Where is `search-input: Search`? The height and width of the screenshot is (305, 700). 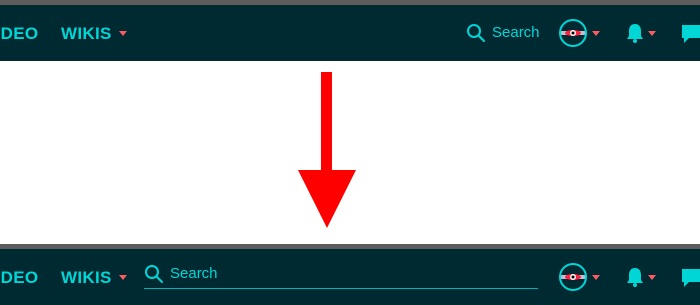 search-input: Search is located at coordinates (194, 273).